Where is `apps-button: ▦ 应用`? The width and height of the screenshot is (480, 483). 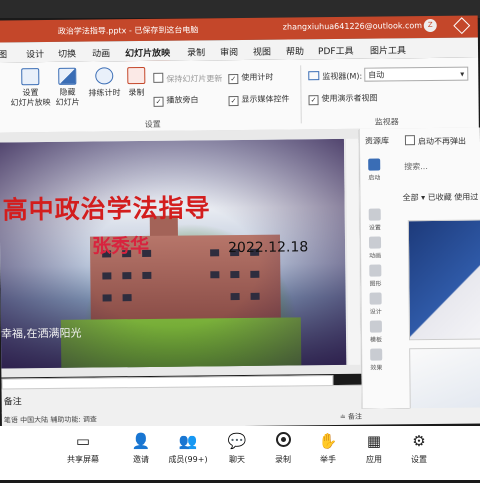 apps-button: ▦ 应用 is located at coordinates (374, 448).